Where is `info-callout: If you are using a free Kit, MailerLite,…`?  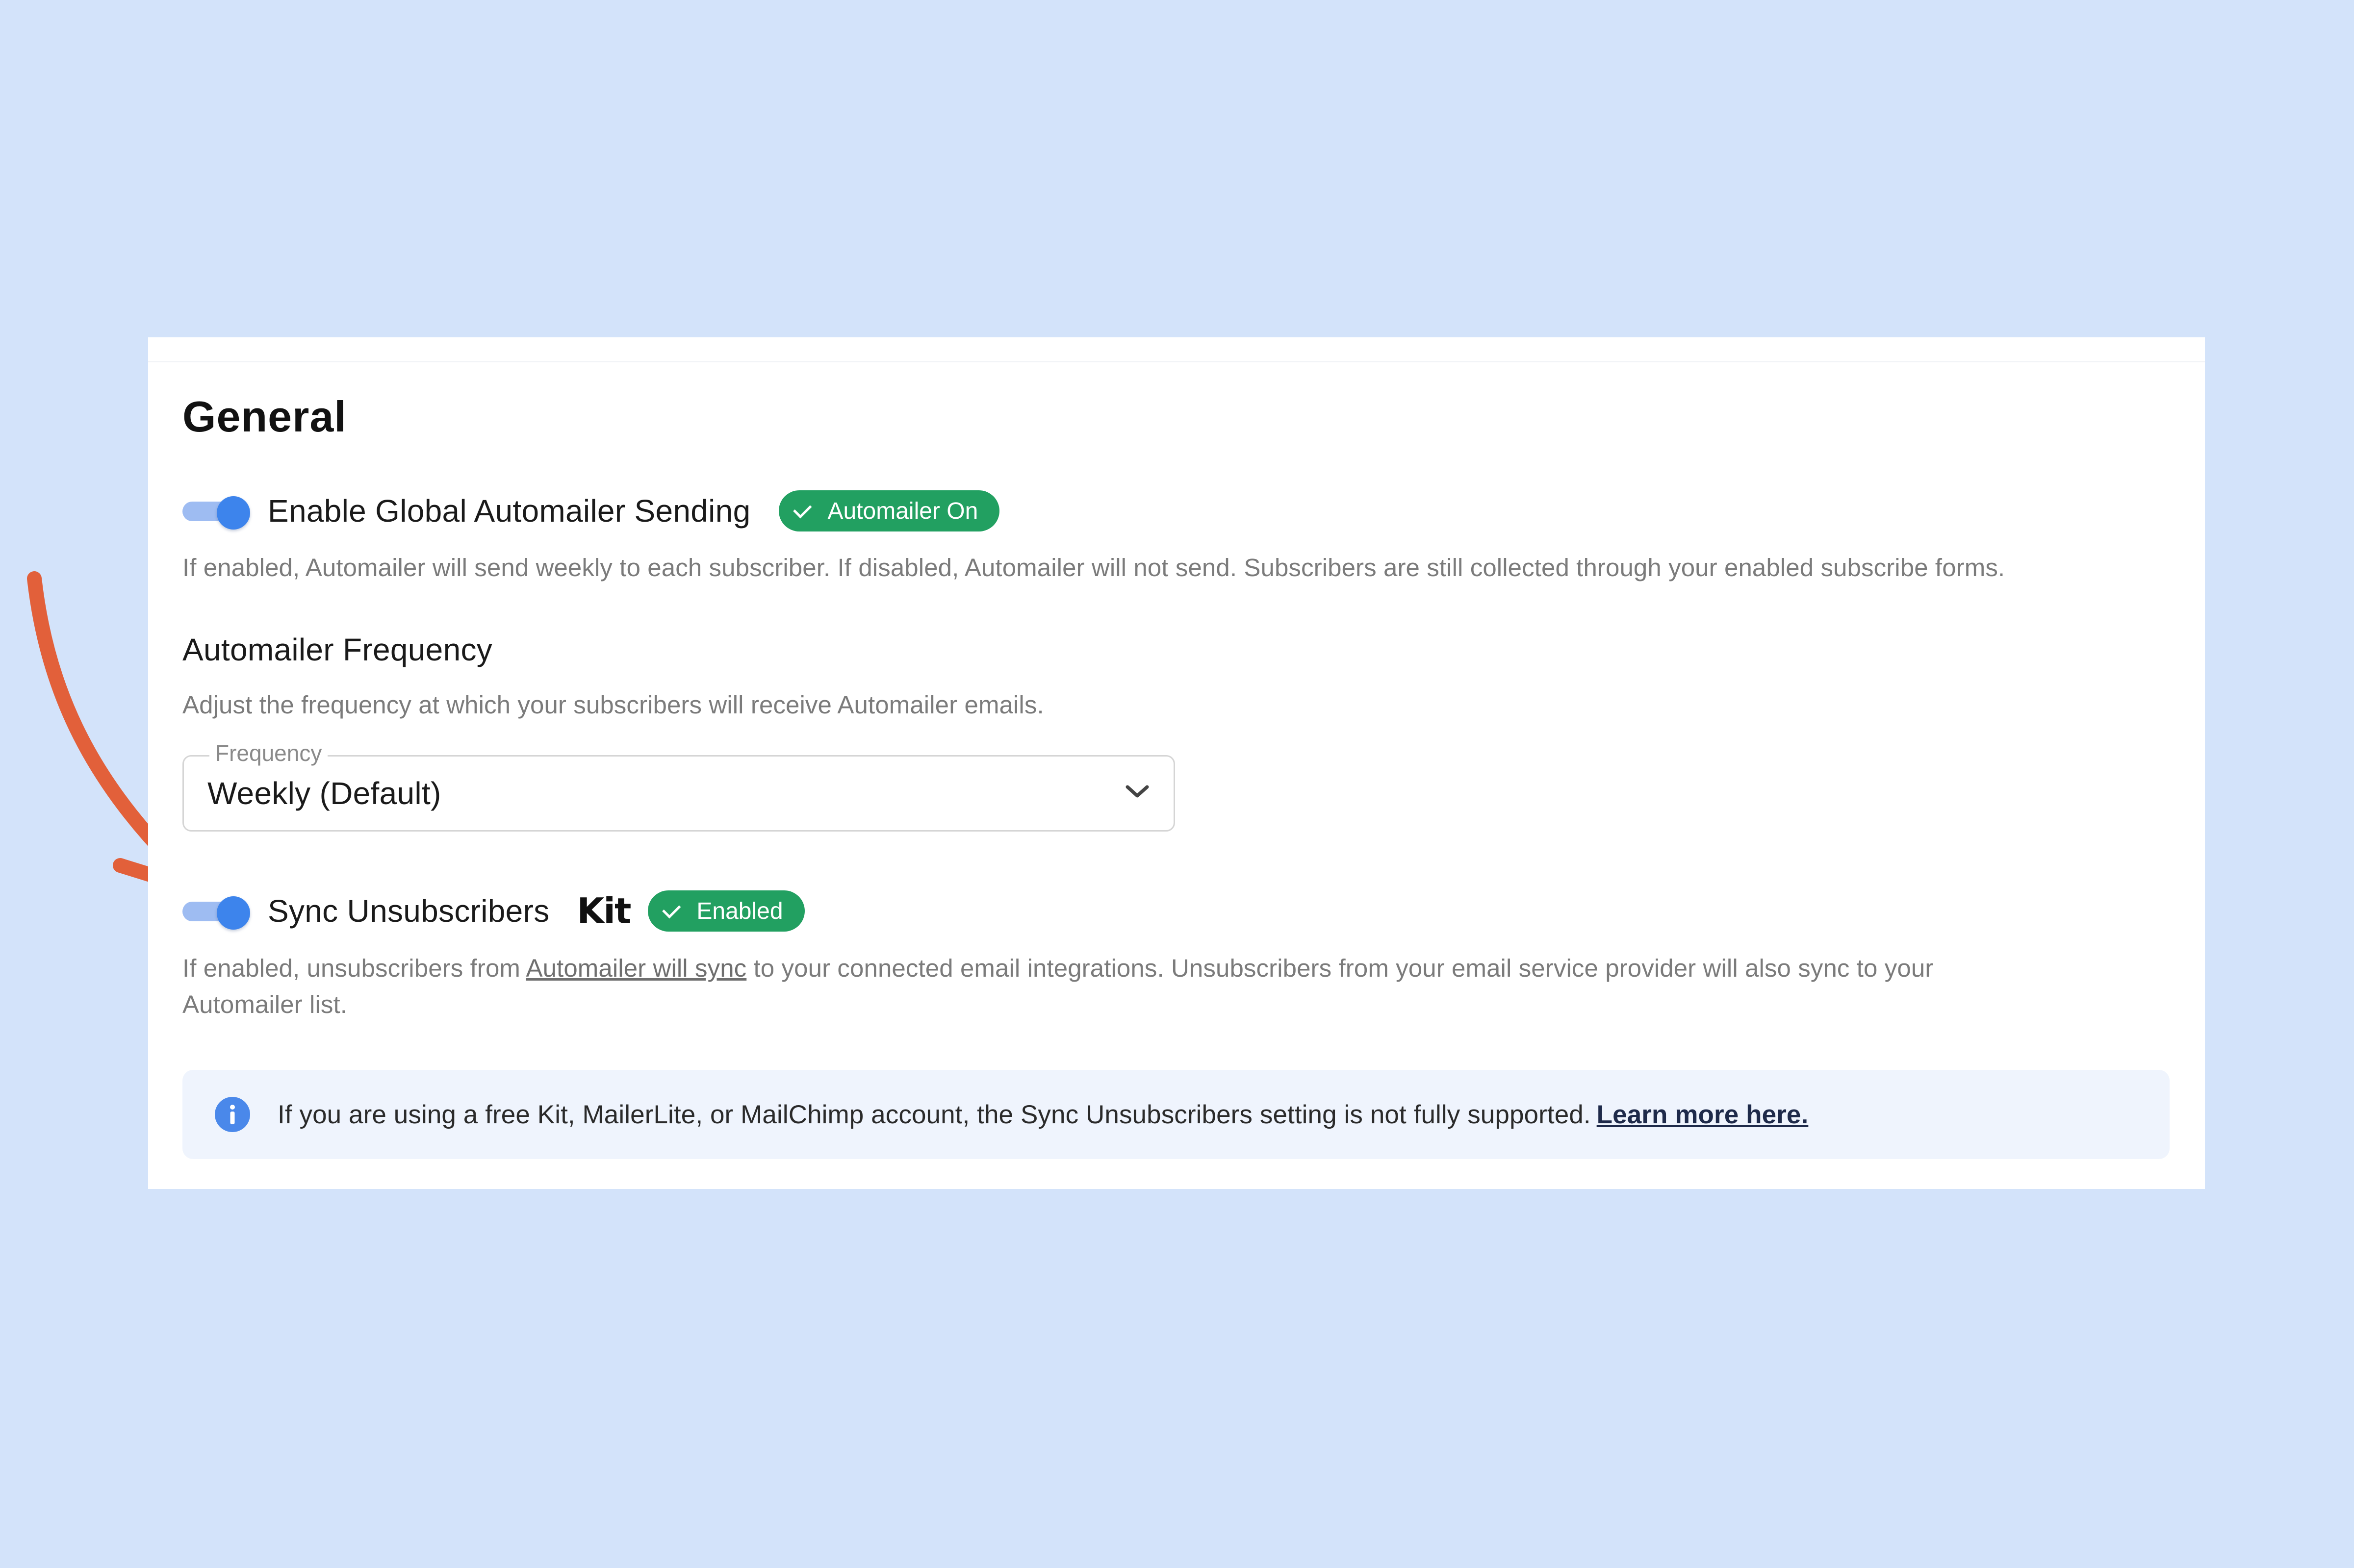
info-callout: If you are using a free Kit, MailerLite,… is located at coordinates (1176, 1114).